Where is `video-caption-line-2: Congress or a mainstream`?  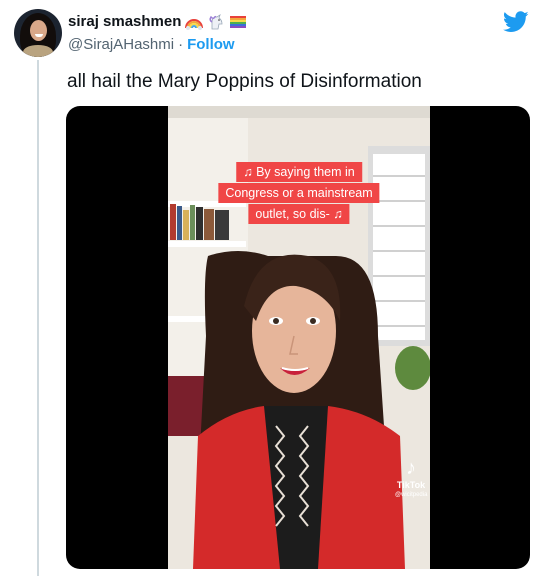 video-caption-line-2: Congress or a mainstream is located at coordinates (299, 193).